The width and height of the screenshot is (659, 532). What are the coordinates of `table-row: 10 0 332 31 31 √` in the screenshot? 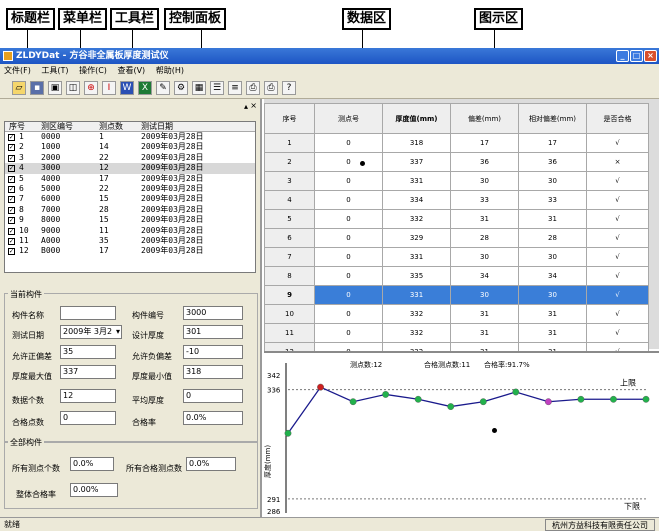 It's located at (456, 314).